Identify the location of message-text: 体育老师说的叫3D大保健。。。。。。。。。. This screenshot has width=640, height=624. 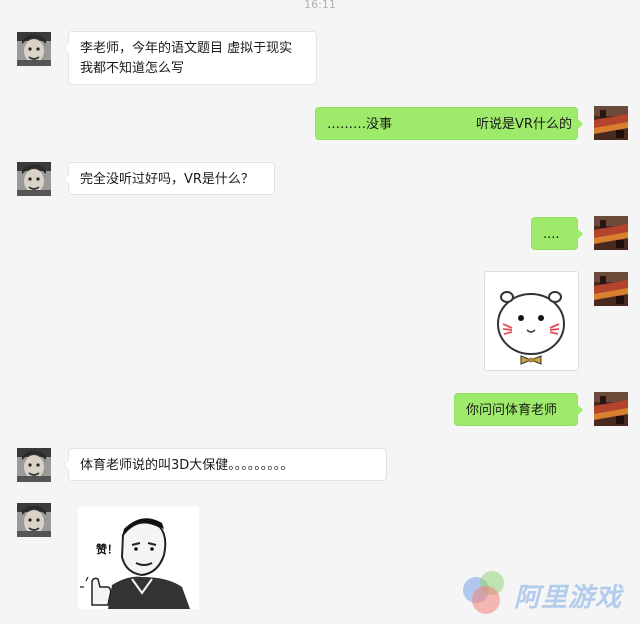
(187, 465).